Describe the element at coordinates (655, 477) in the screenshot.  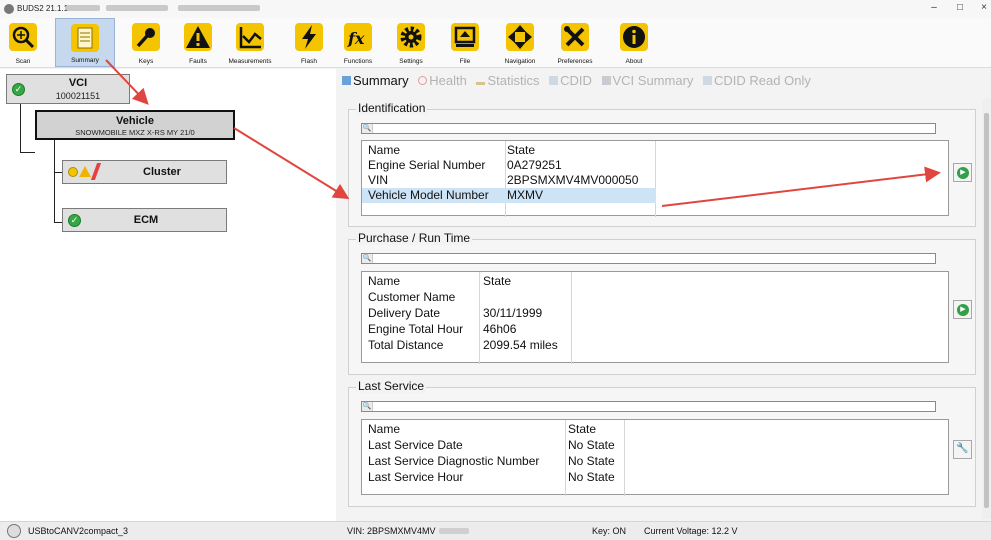
I see `table-row: Last Service Hour No State` at that location.